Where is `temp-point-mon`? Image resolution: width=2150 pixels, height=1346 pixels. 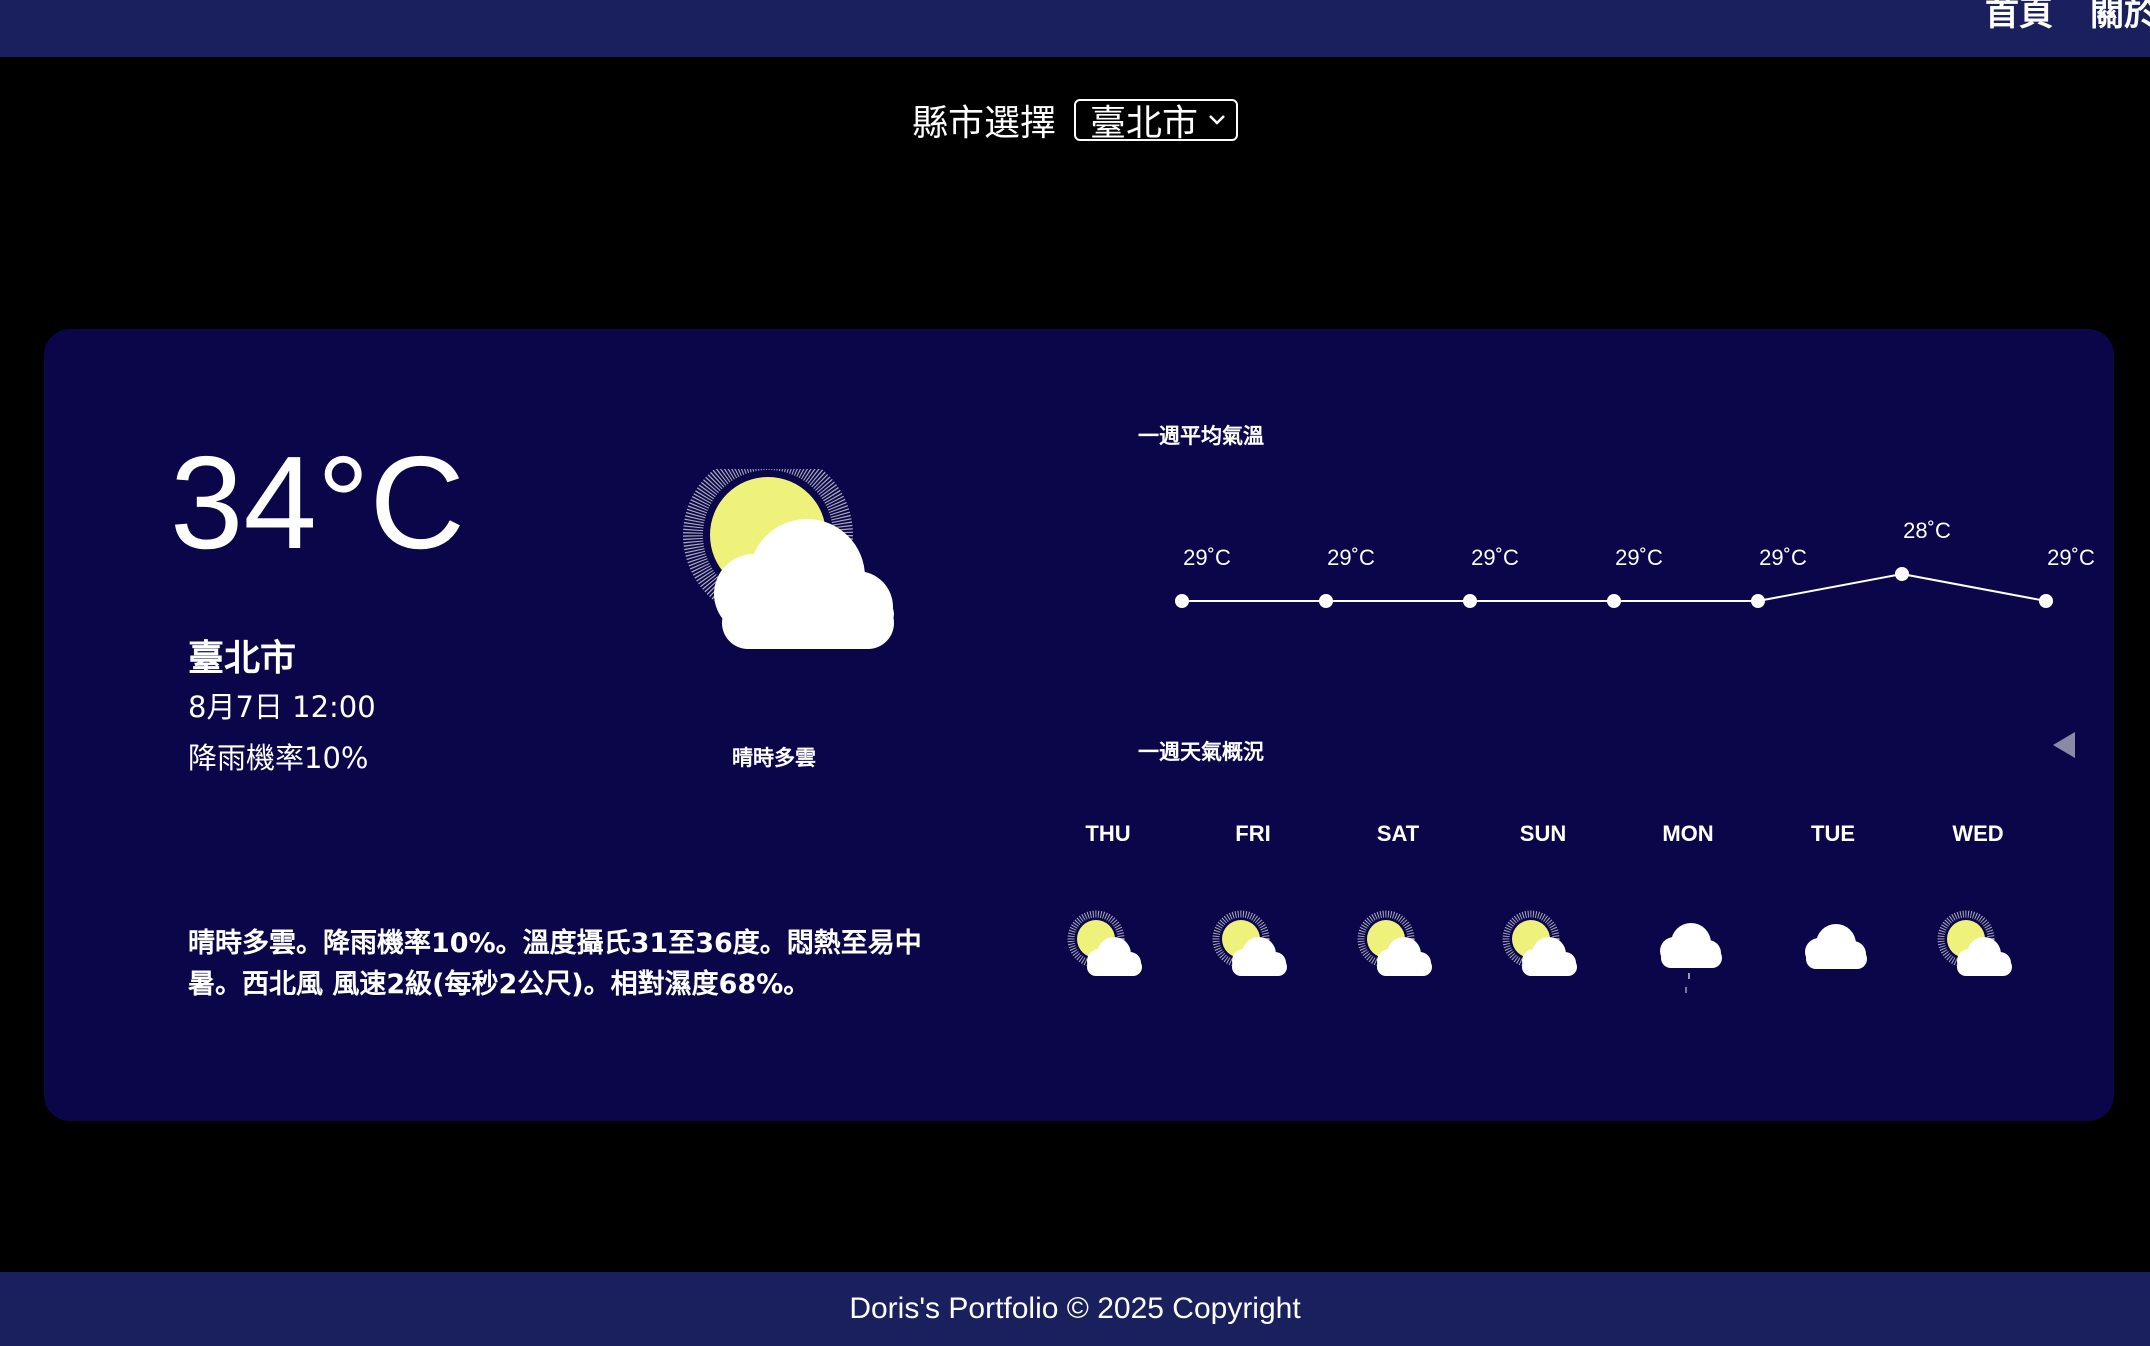 temp-point-mon is located at coordinates (1758, 601).